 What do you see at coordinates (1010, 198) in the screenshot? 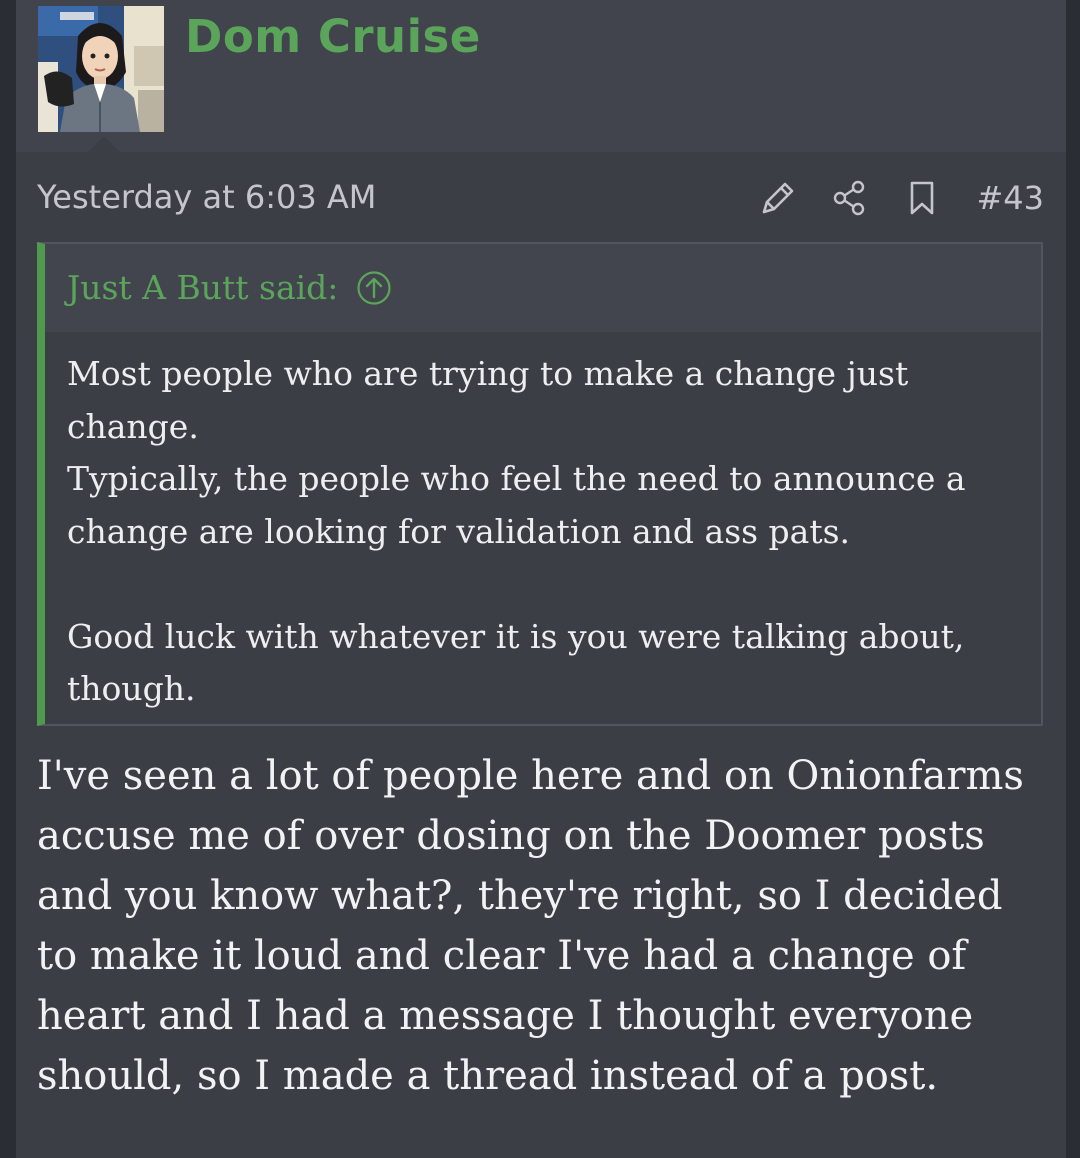
I see `post-number-link: #43` at bounding box center [1010, 198].